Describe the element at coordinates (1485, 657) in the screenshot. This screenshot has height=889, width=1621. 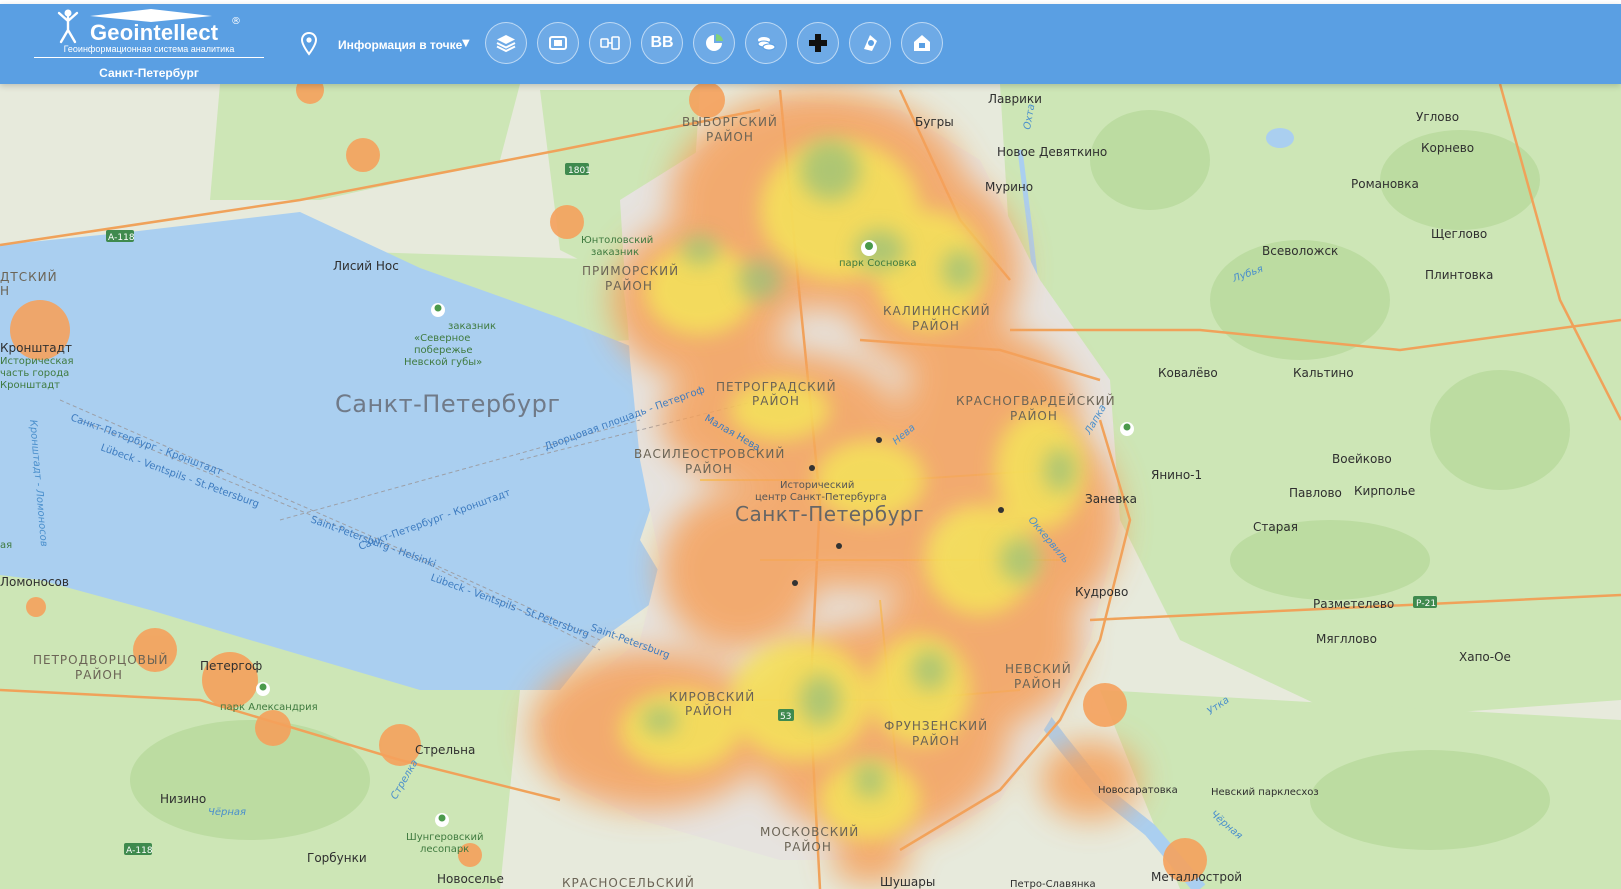
I see `place-label: Хапо-Ое` at that location.